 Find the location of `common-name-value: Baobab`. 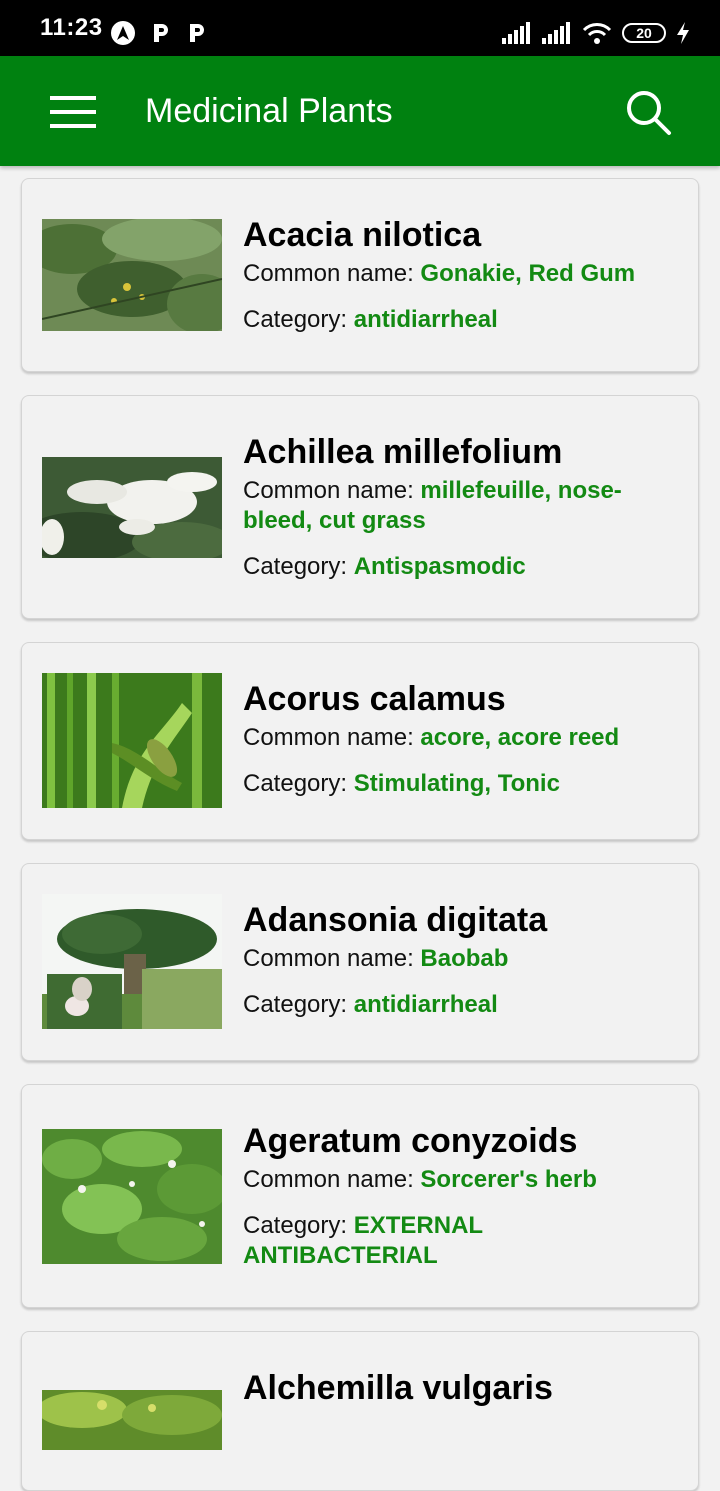

common-name-value: Baobab is located at coordinates (464, 958).